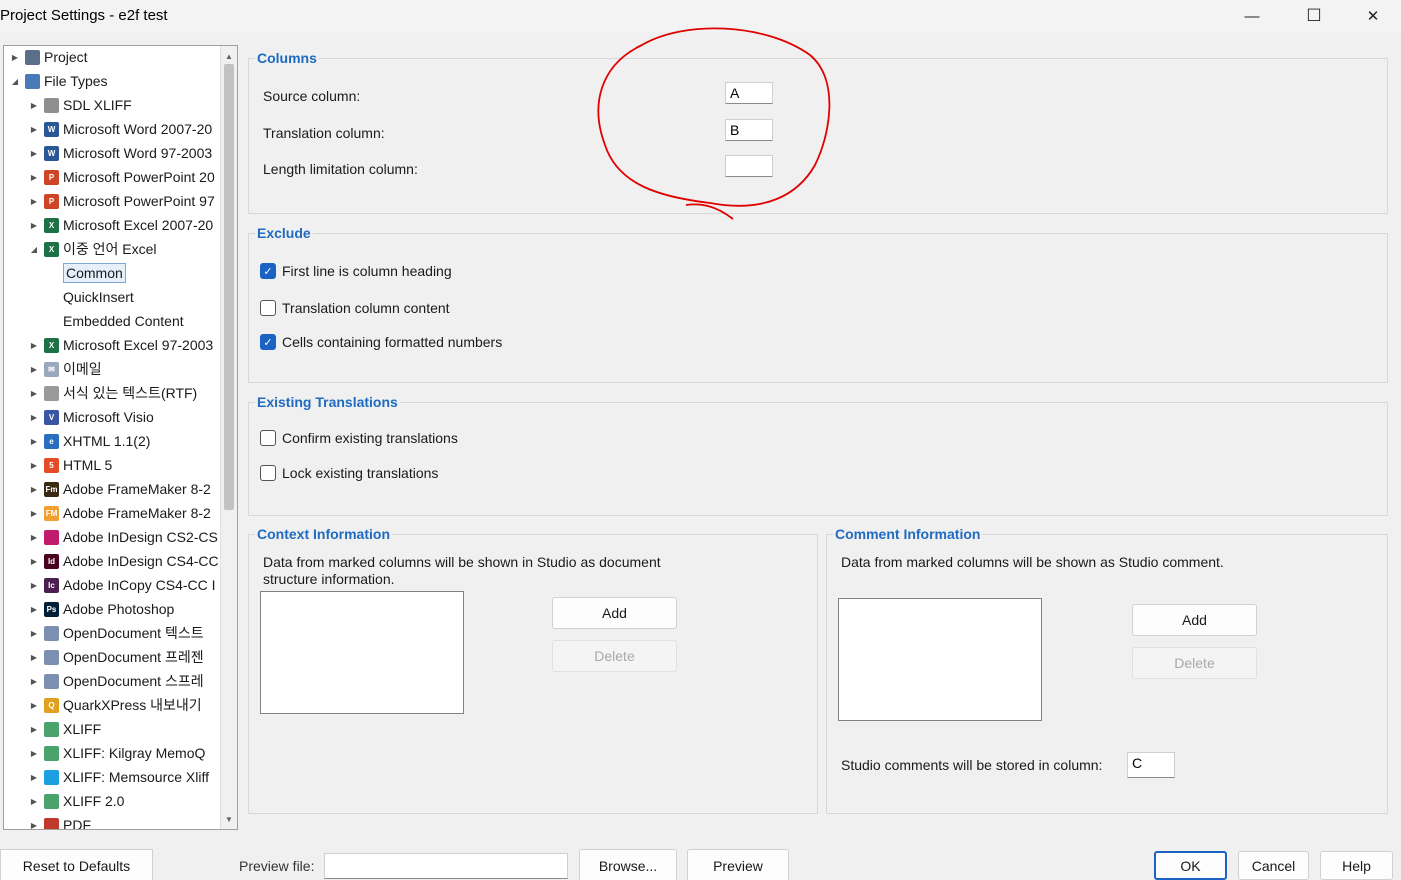 This screenshot has width=1401, height=880. Describe the element at coordinates (91, 297) in the screenshot. I see `tree-item: QuickInsert` at that location.